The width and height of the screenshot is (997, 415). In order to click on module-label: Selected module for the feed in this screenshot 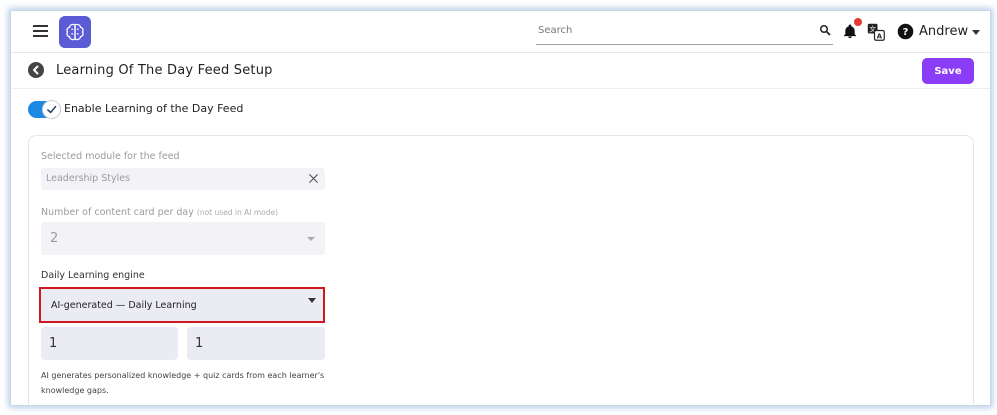, I will do `click(110, 156)`.